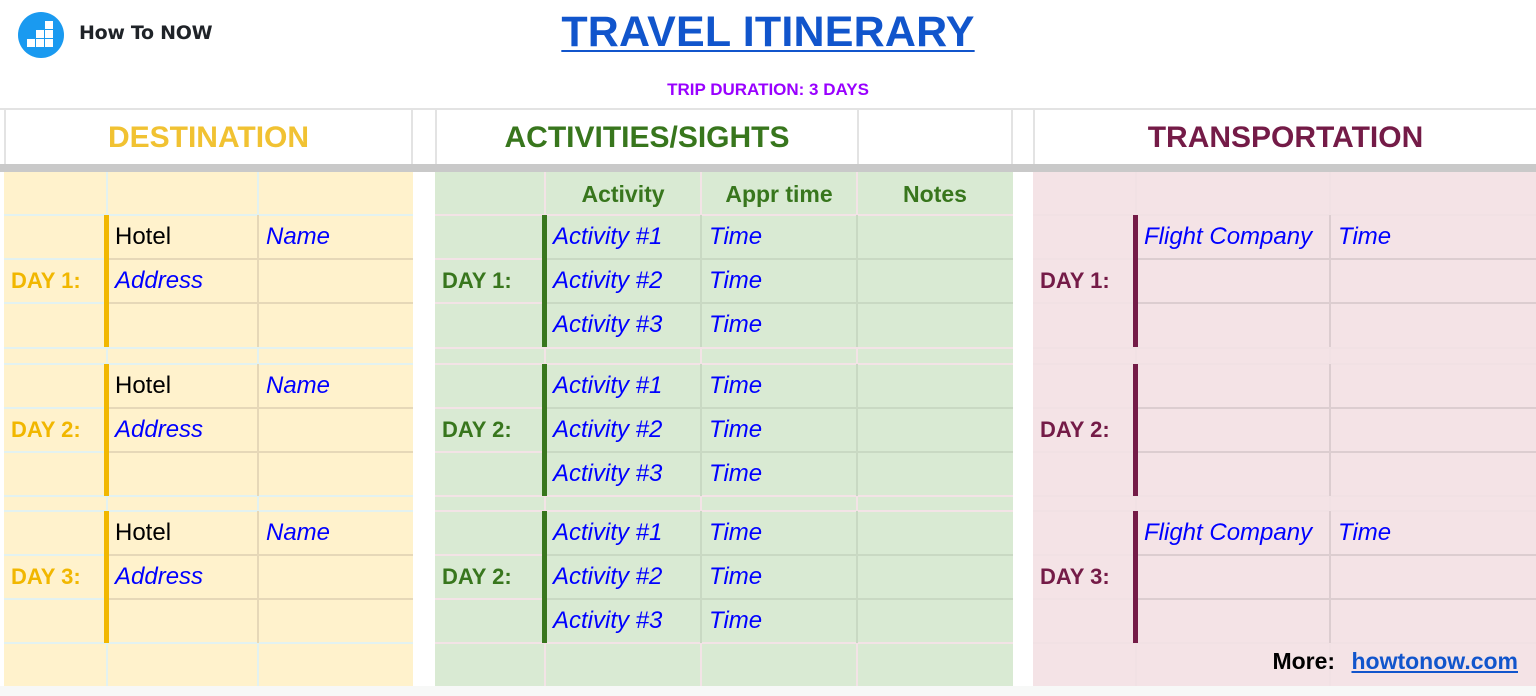  I want to click on footer-label: More:, so click(1304, 661).